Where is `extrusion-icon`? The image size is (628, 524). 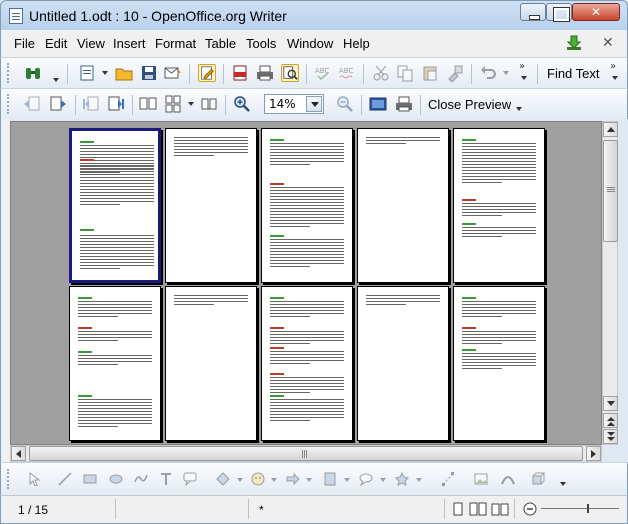
extrusion-icon is located at coordinates (539, 479).